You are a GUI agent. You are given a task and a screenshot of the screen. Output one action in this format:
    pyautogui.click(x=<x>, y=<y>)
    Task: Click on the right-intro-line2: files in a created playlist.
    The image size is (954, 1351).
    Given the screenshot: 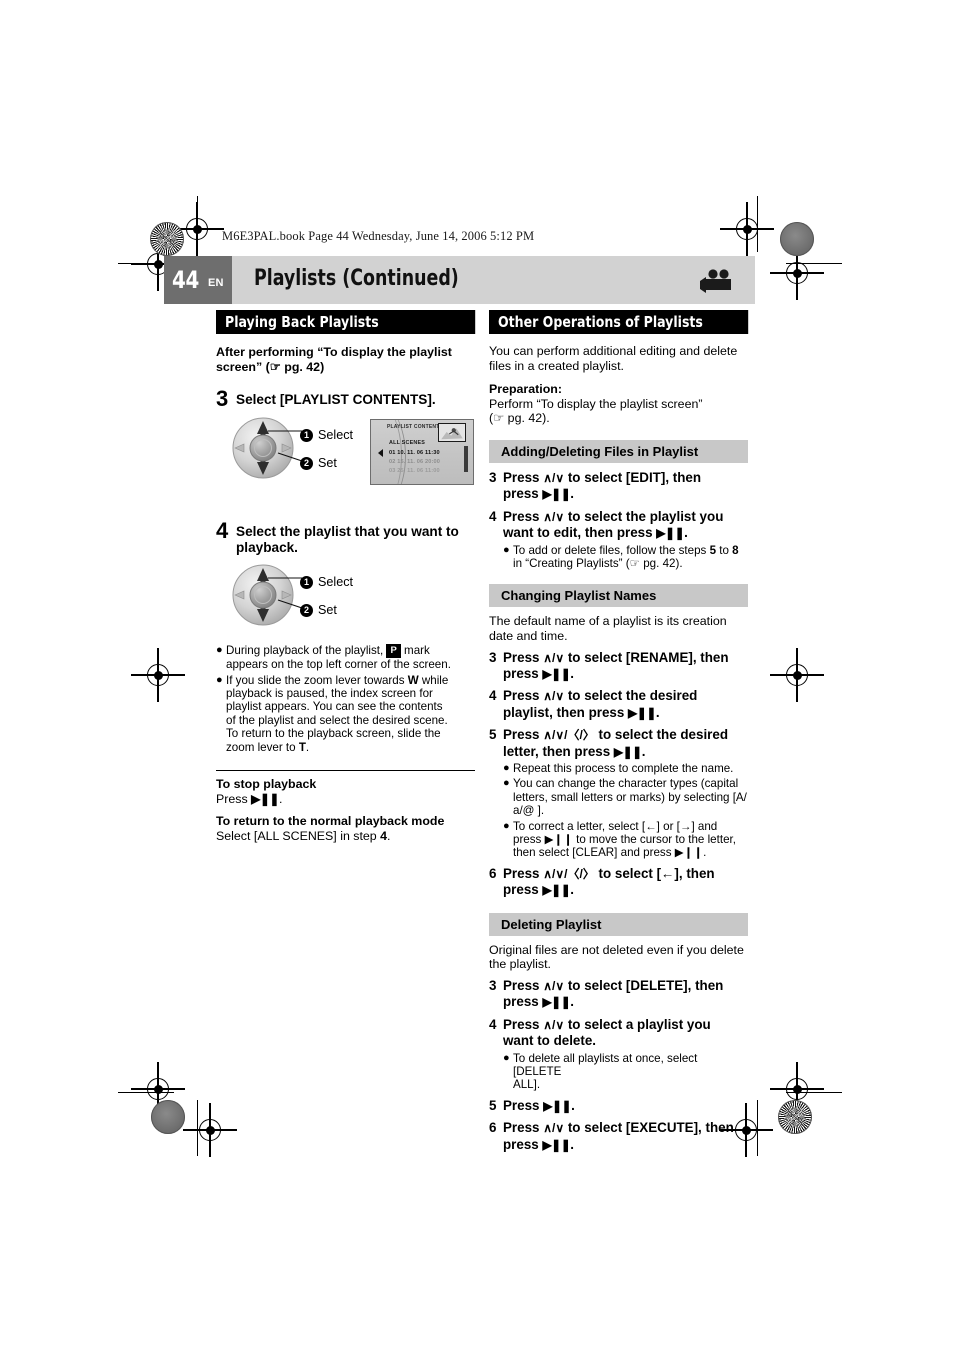 What is the action you would take?
    pyautogui.click(x=556, y=365)
    